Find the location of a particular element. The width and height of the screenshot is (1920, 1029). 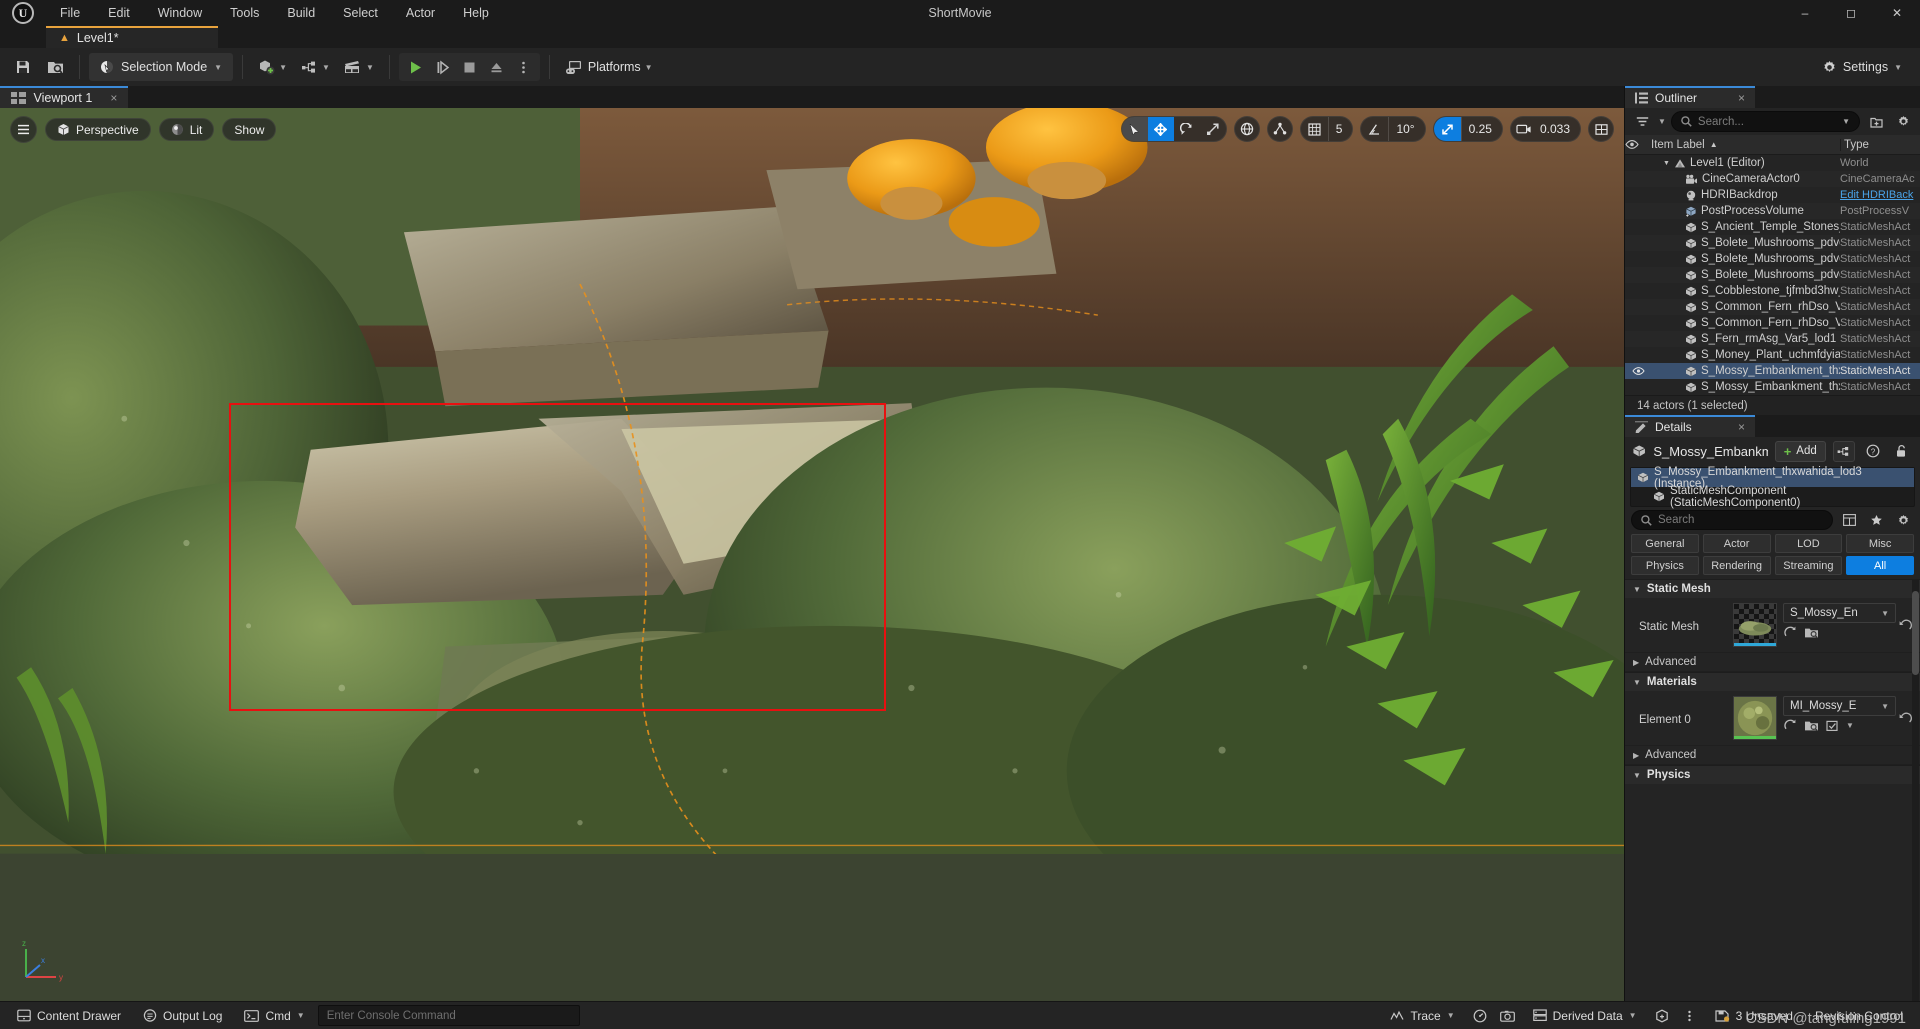

grid-snap-control: 5 is located at coordinates (1326, 129).